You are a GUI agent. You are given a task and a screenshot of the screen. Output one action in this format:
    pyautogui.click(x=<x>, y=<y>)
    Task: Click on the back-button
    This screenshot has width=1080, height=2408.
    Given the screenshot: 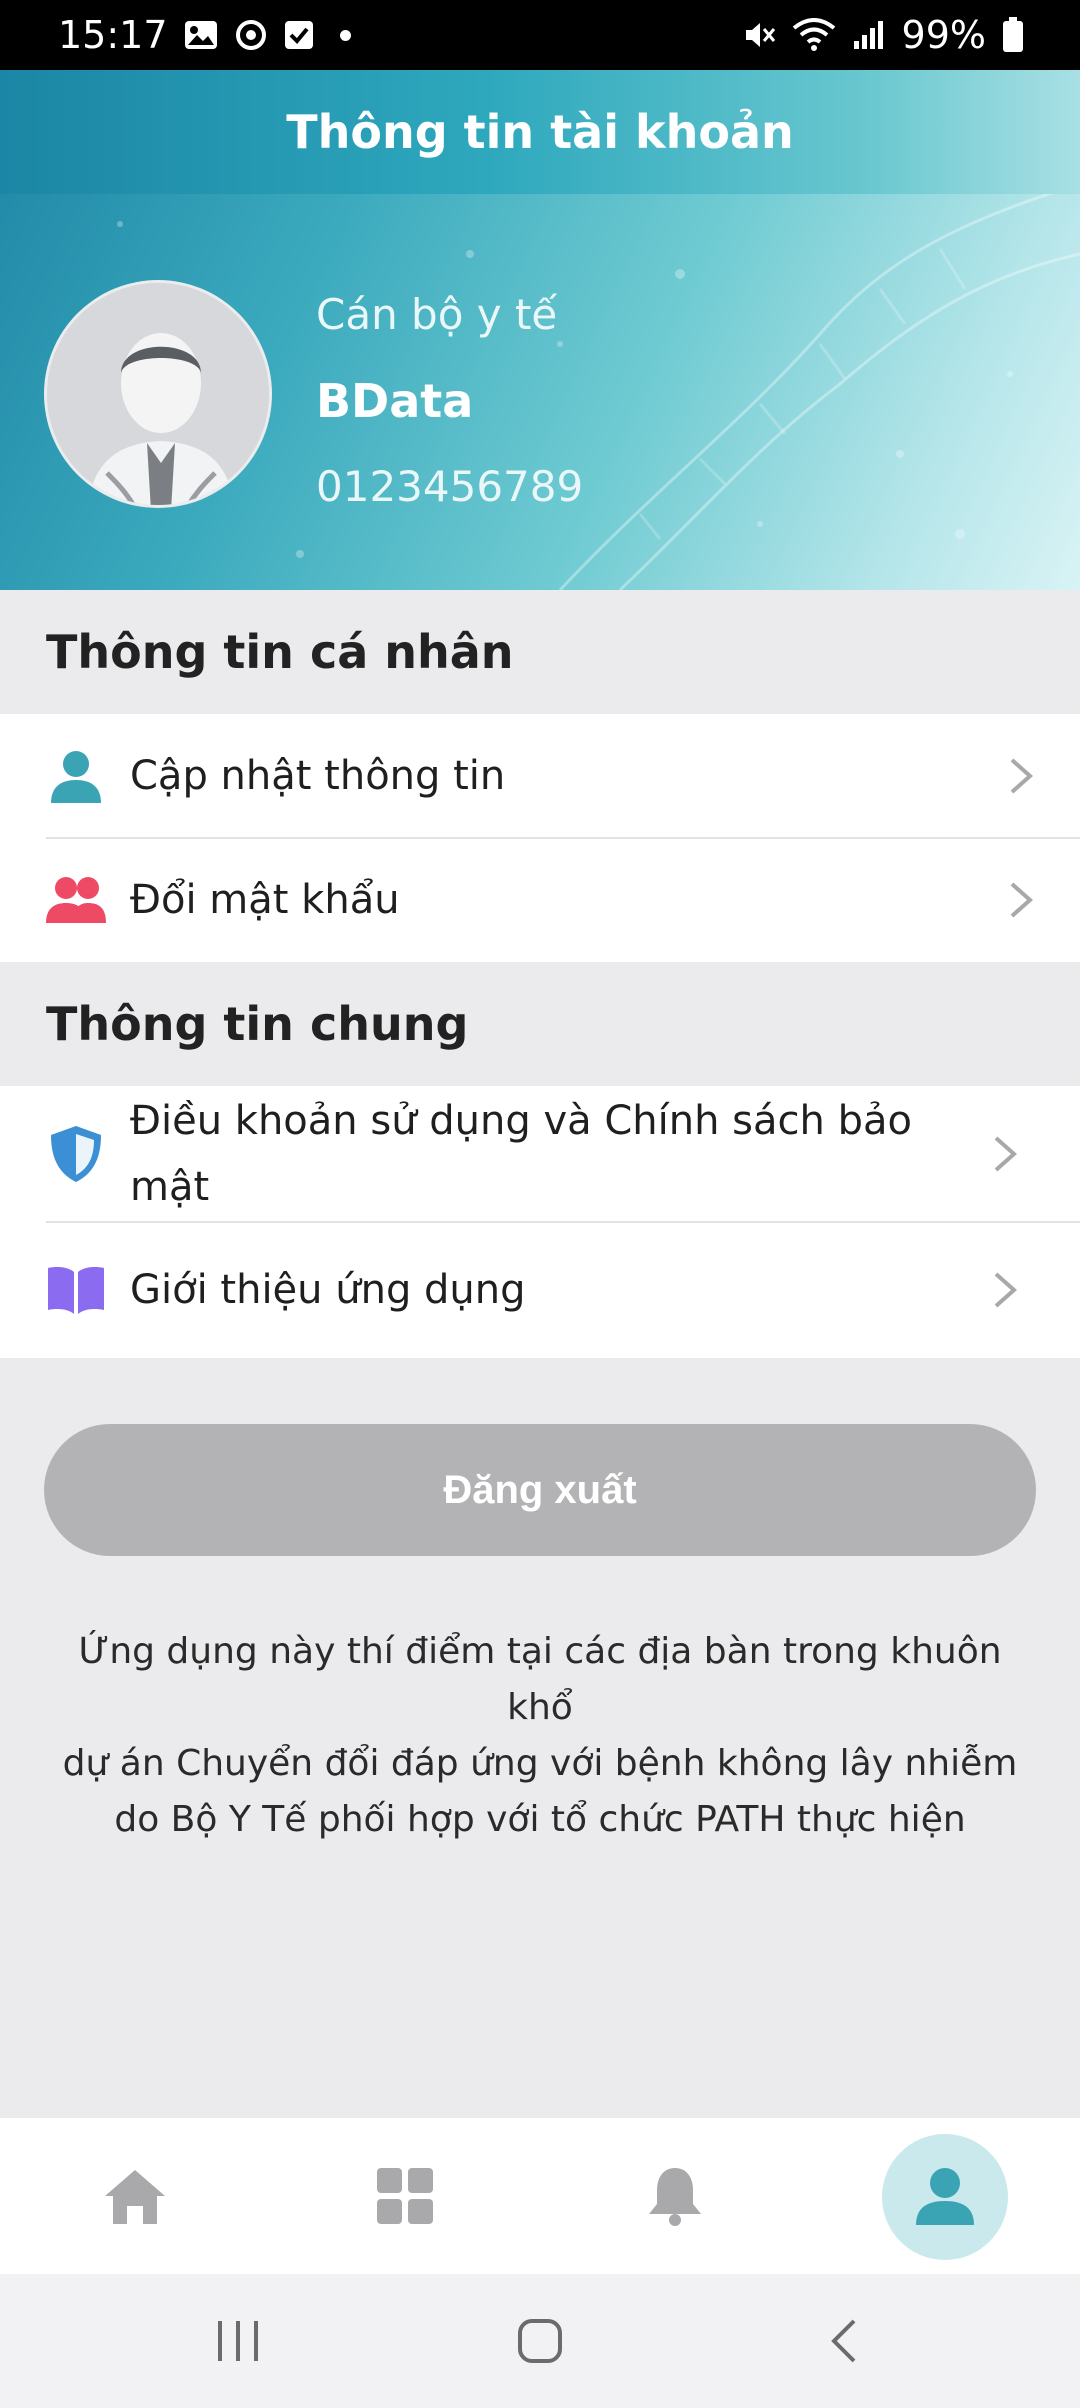 What is the action you would take?
    pyautogui.click(x=844, y=2341)
    